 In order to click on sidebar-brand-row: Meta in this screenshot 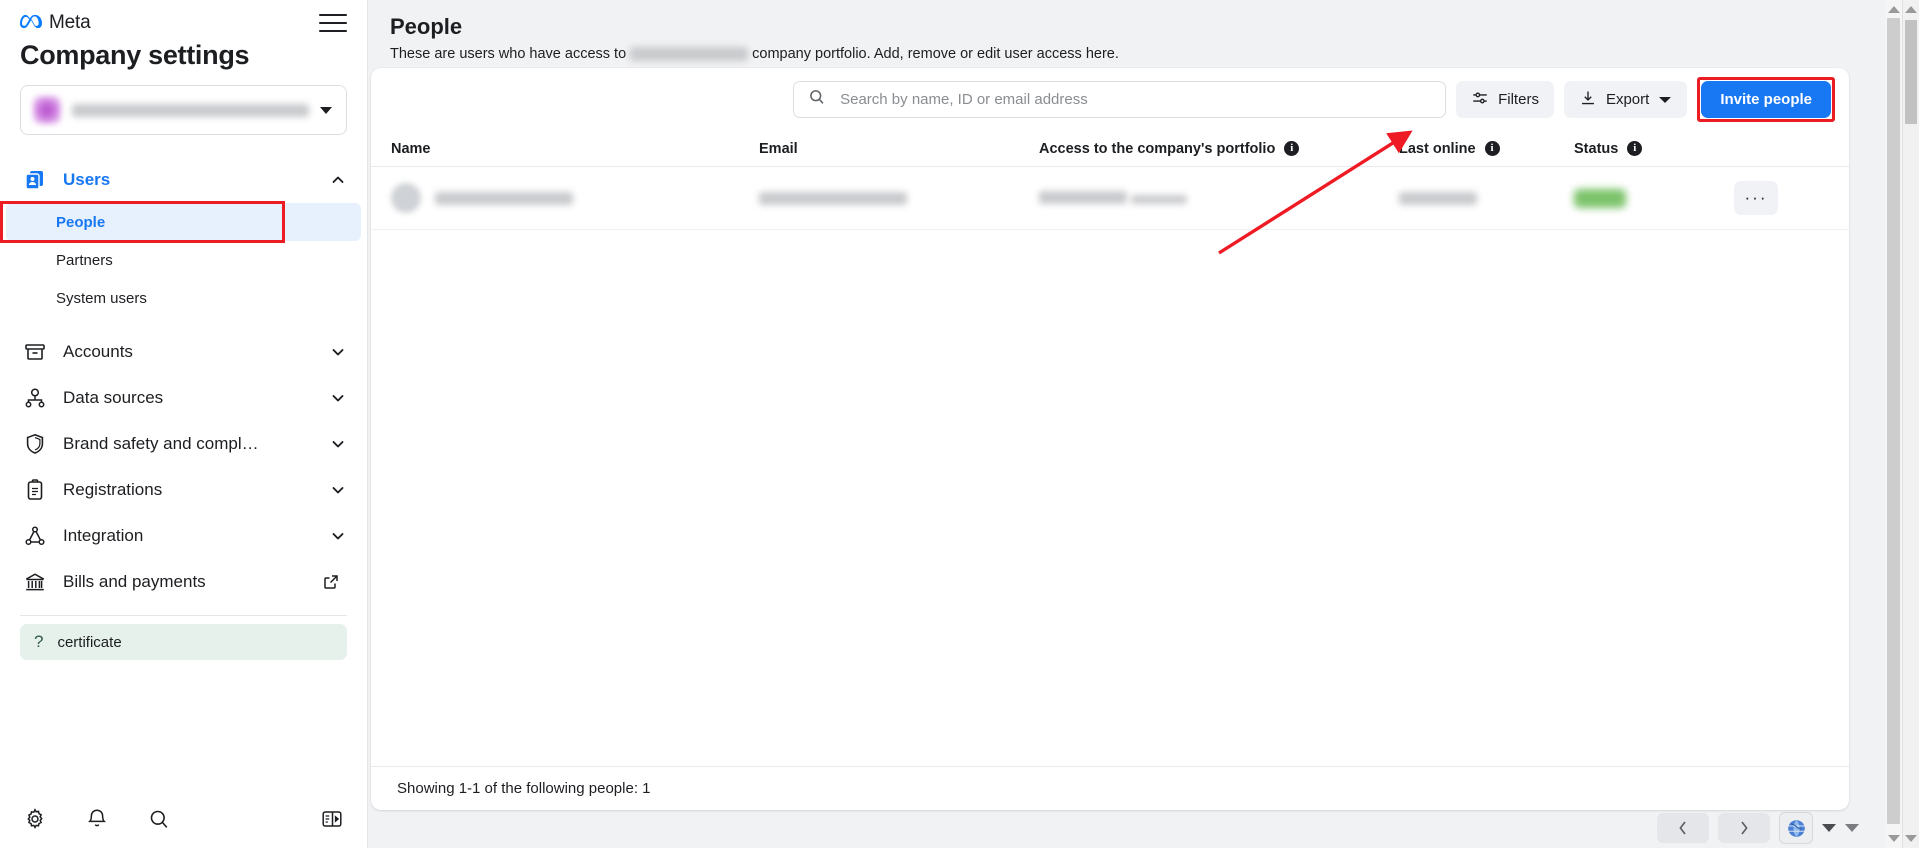, I will do `click(183, 17)`.